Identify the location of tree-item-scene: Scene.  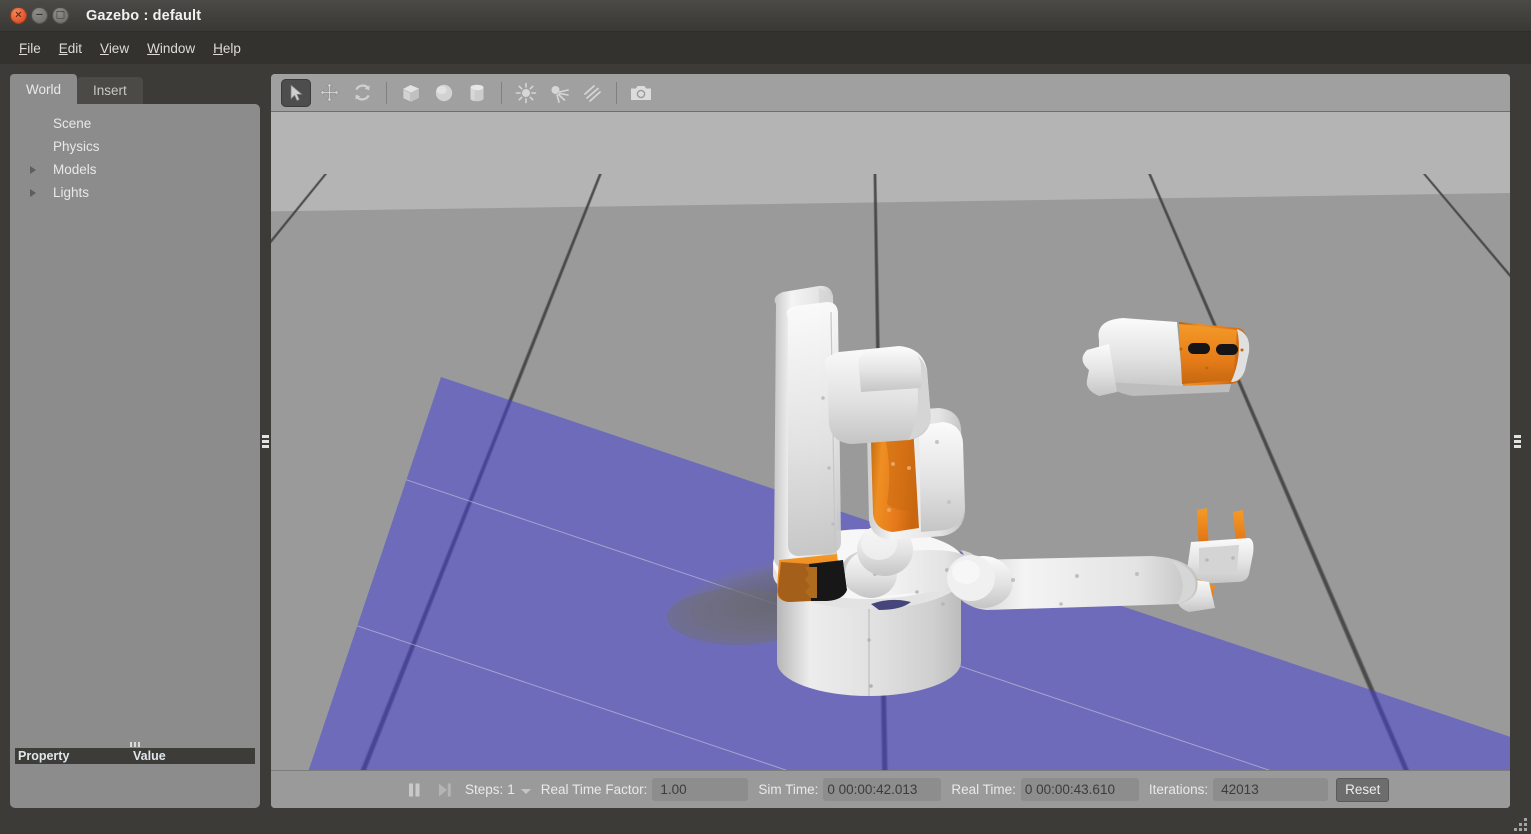
(135, 123).